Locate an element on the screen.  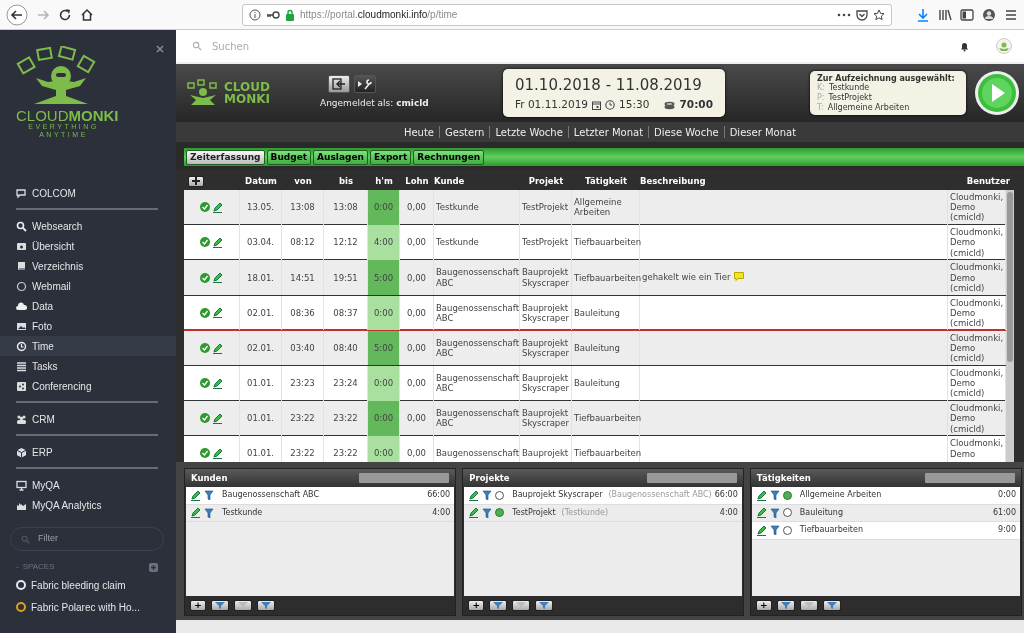
tab: Auslagen is located at coordinates (340, 157).